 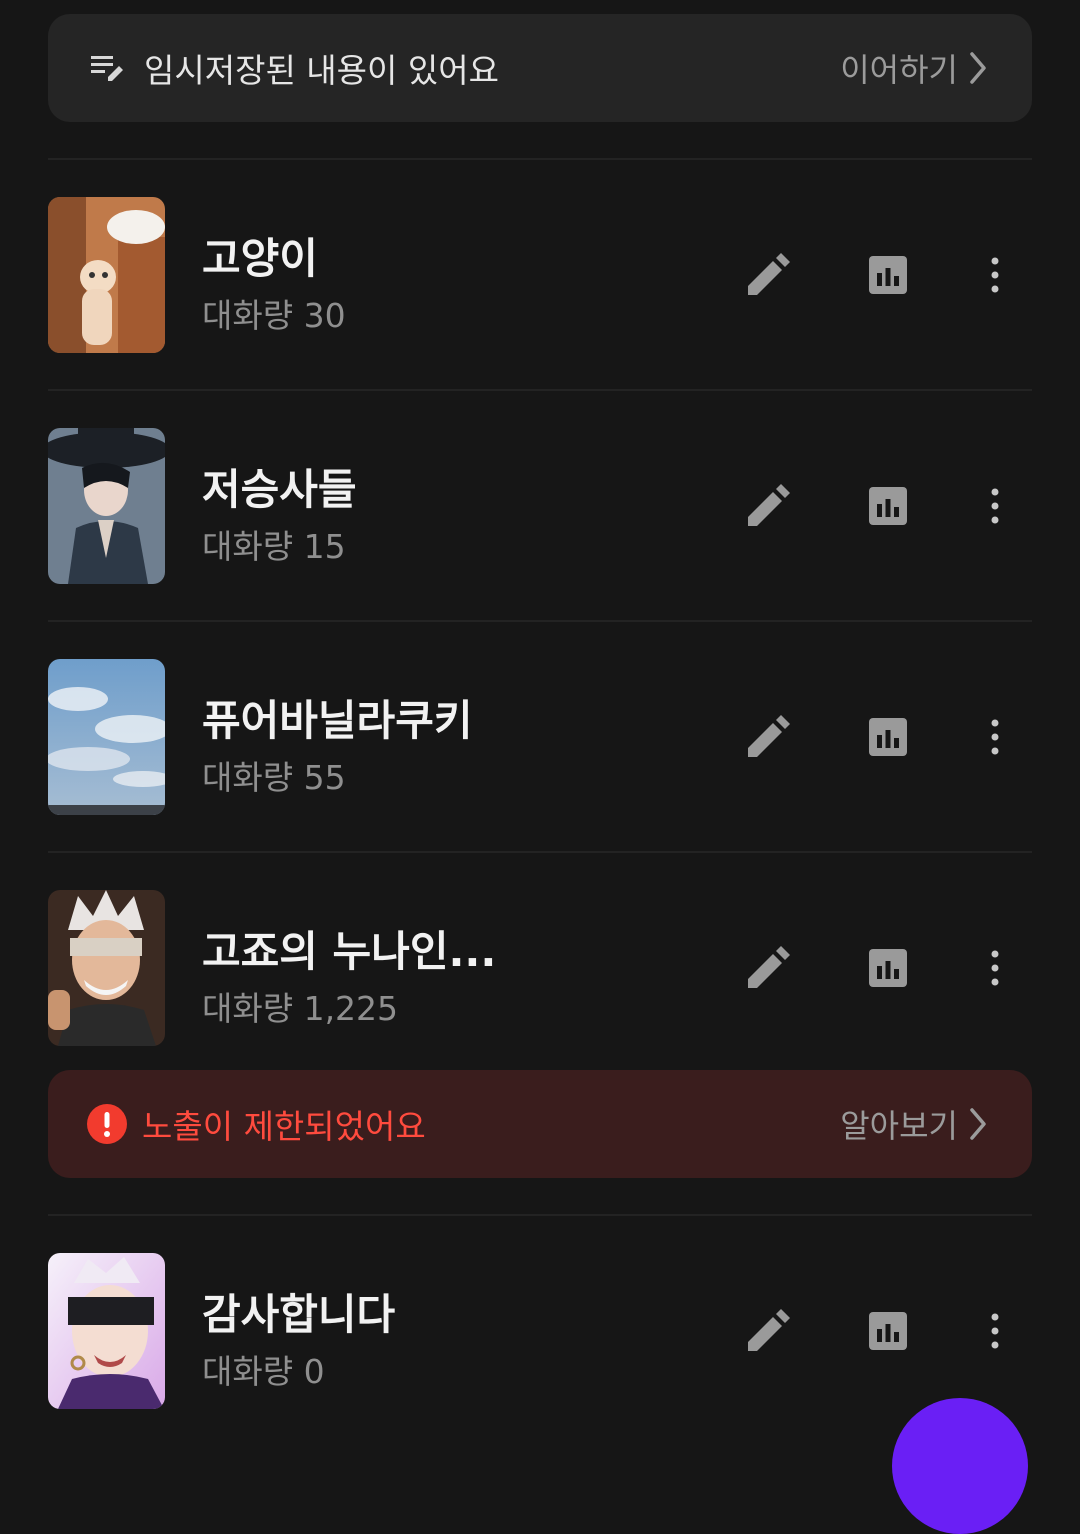 I want to click on edit-note-icon, so click(x=108, y=68).